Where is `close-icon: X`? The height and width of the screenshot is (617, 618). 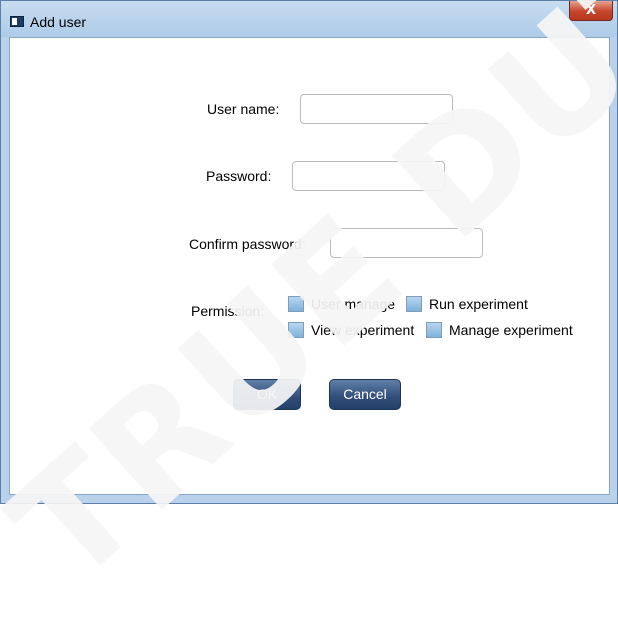
close-icon: X is located at coordinates (591, 10).